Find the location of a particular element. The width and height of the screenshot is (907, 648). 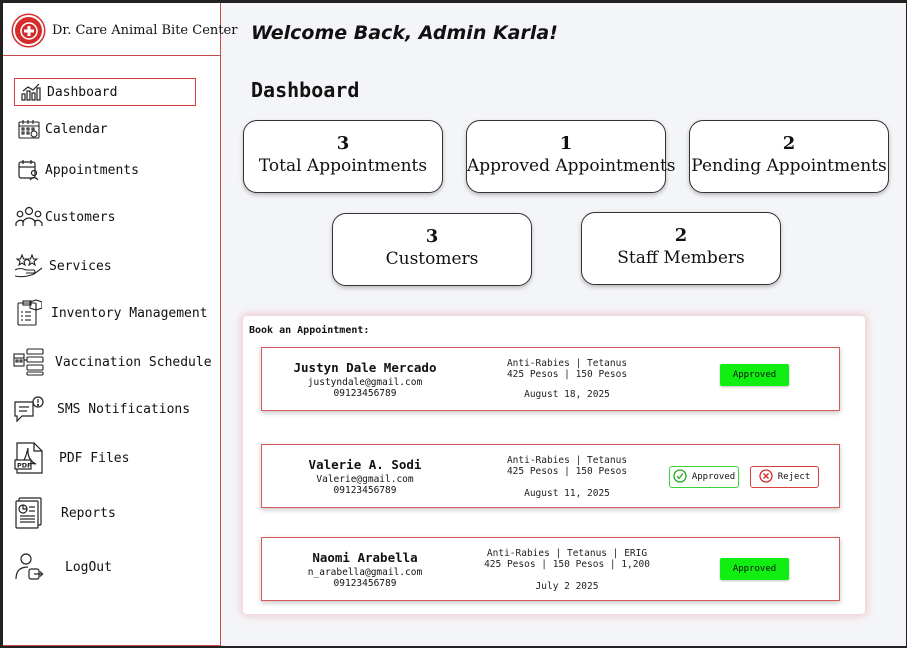

sidebar-item-reports: Reports is located at coordinates (64, 513).